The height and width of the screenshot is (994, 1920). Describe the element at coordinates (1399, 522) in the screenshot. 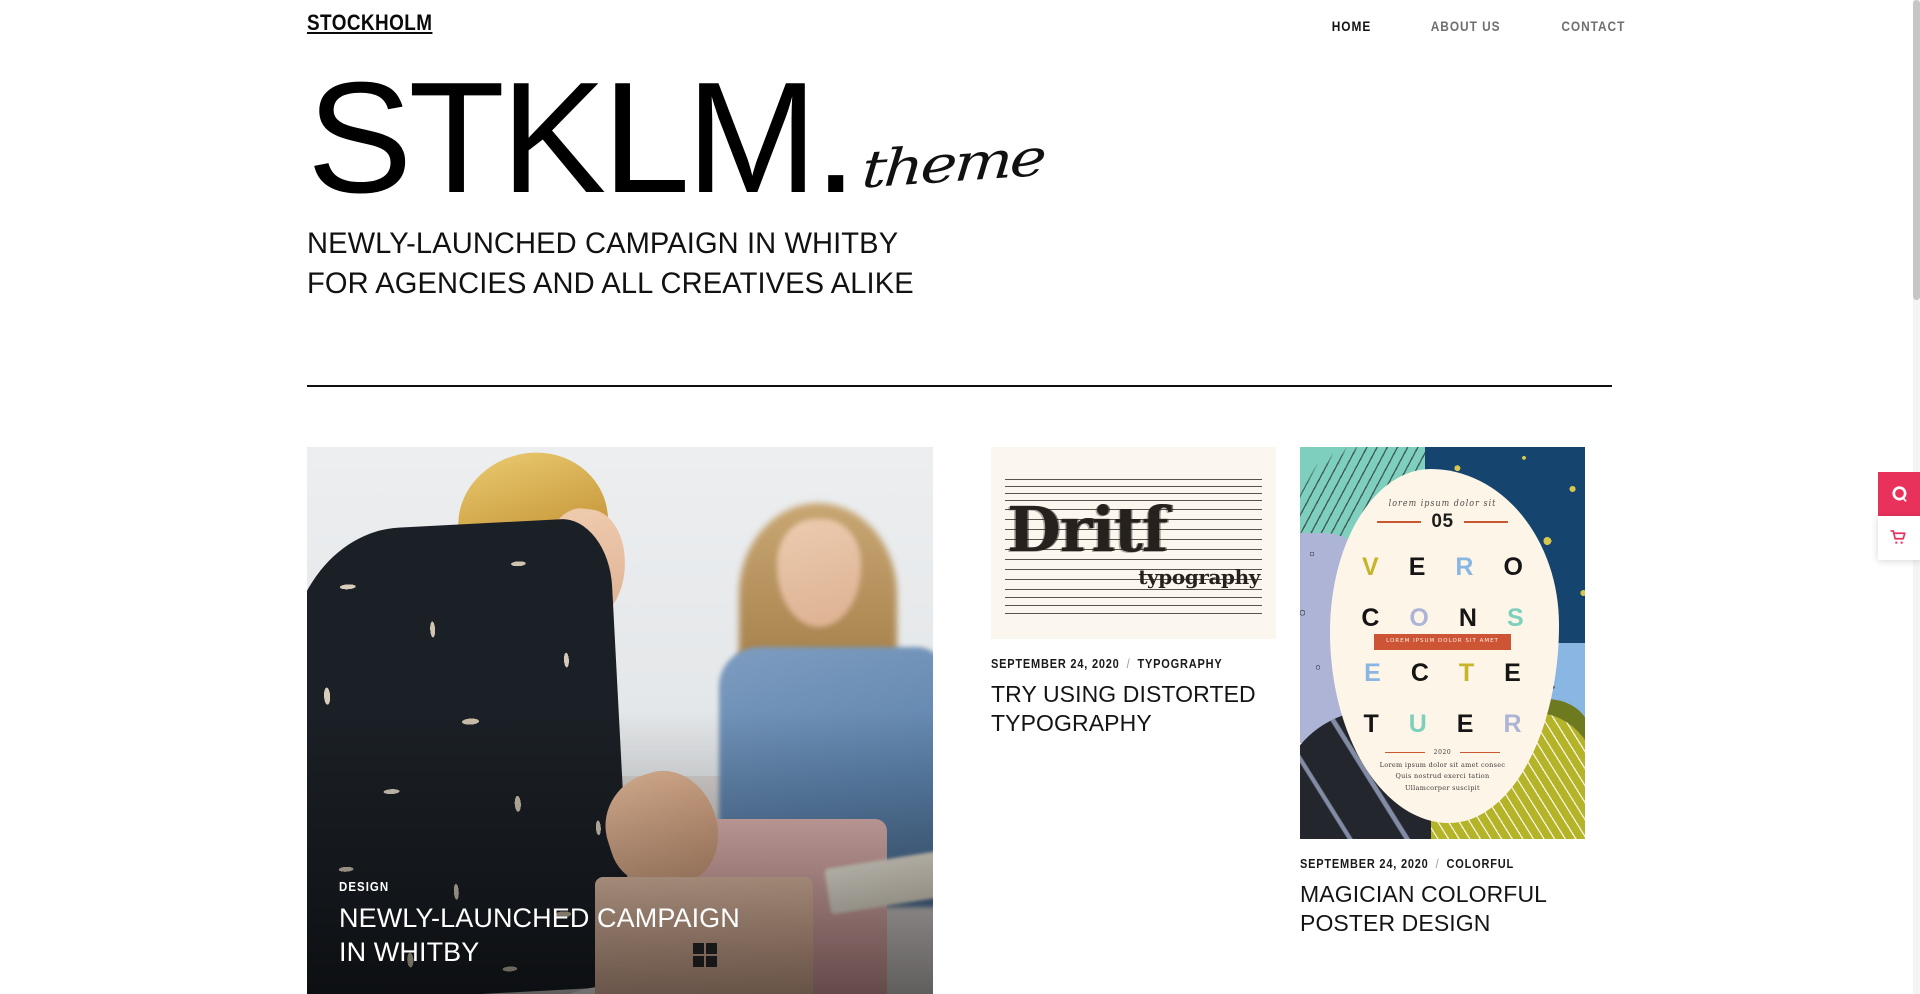

I see `poster-rule-left` at that location.